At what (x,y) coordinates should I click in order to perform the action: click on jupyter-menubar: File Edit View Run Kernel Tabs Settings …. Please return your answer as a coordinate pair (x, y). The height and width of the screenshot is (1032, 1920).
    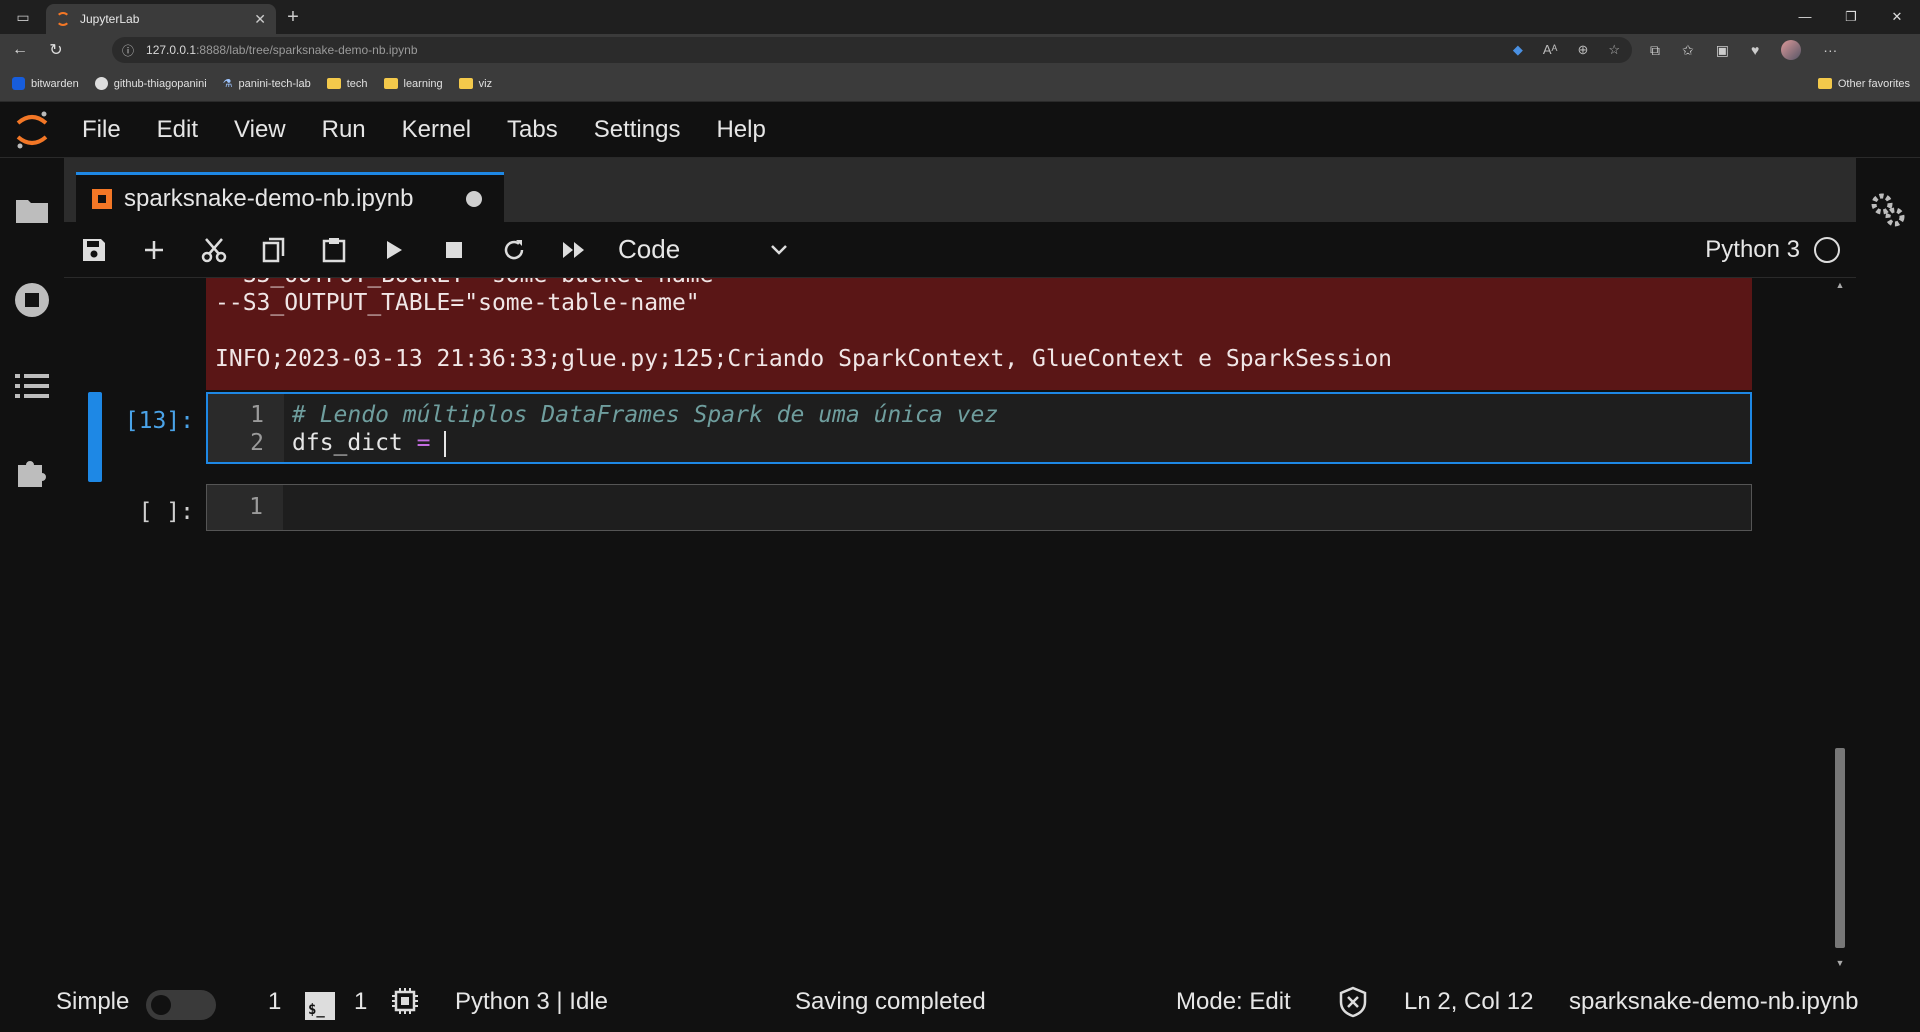
    Looking at the image, I should click on (960, 130).